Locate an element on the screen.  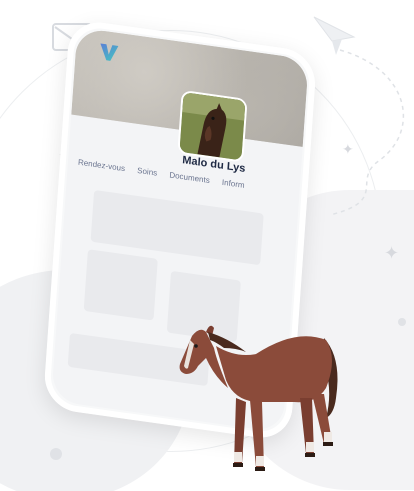
tab-rendez-vous: Rendez-vous is located at coordinates (102, 166).